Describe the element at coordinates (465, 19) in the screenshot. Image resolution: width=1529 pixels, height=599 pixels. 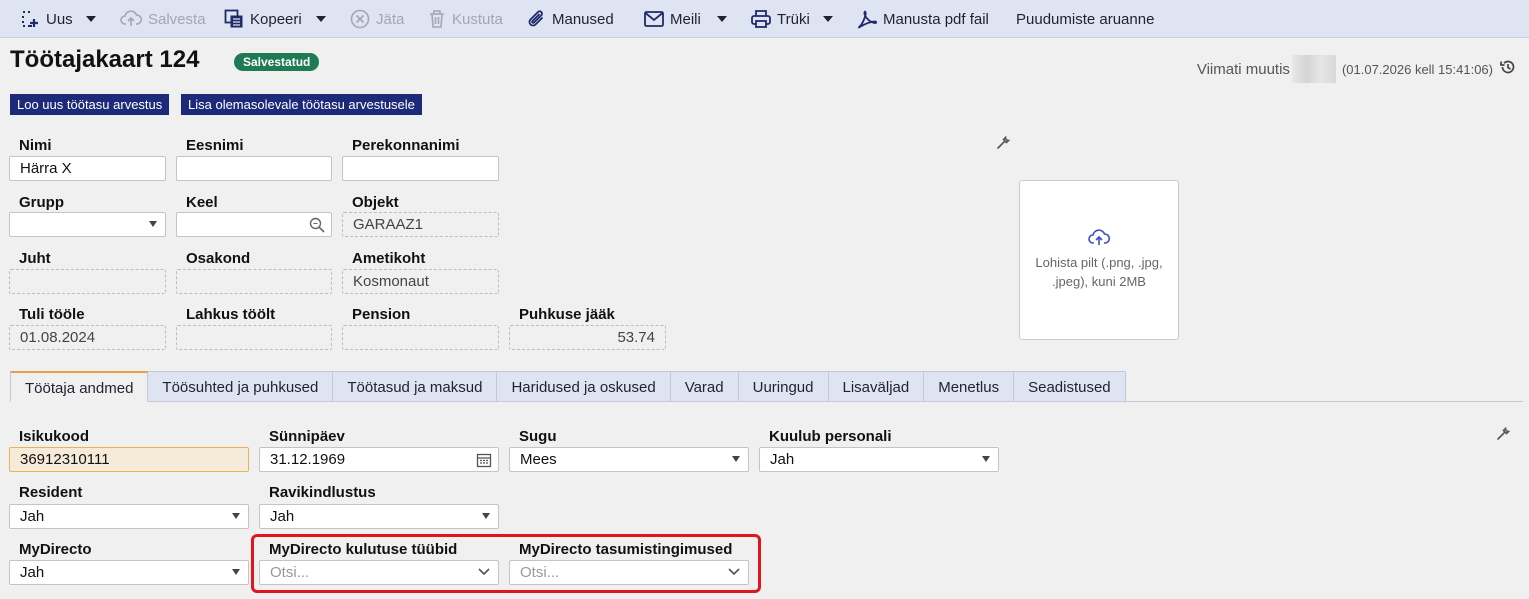
I see `delete-button: Kustuta` at that location.